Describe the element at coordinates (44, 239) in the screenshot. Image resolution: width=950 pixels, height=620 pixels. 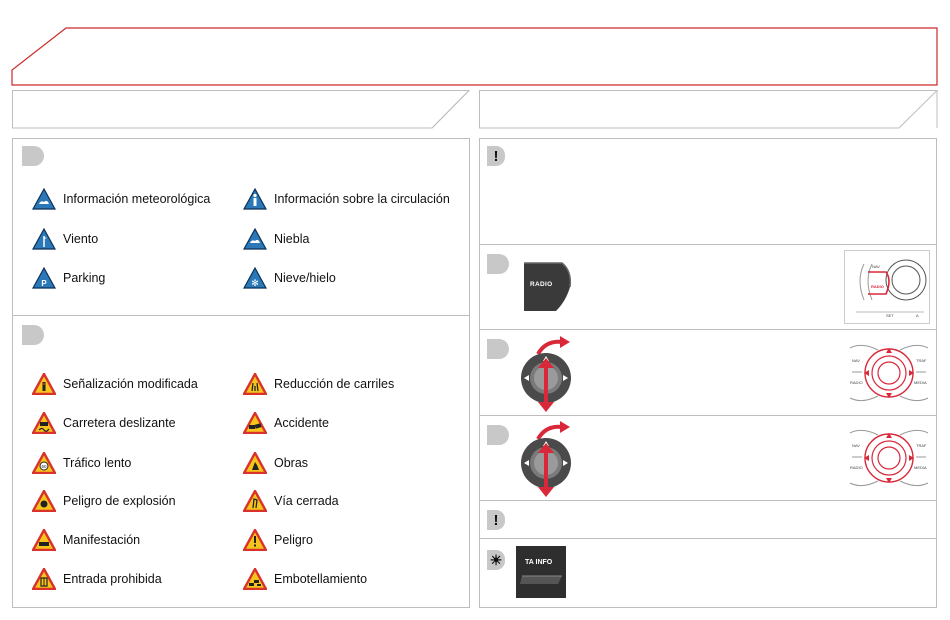
I see `wind-icon` at that location.